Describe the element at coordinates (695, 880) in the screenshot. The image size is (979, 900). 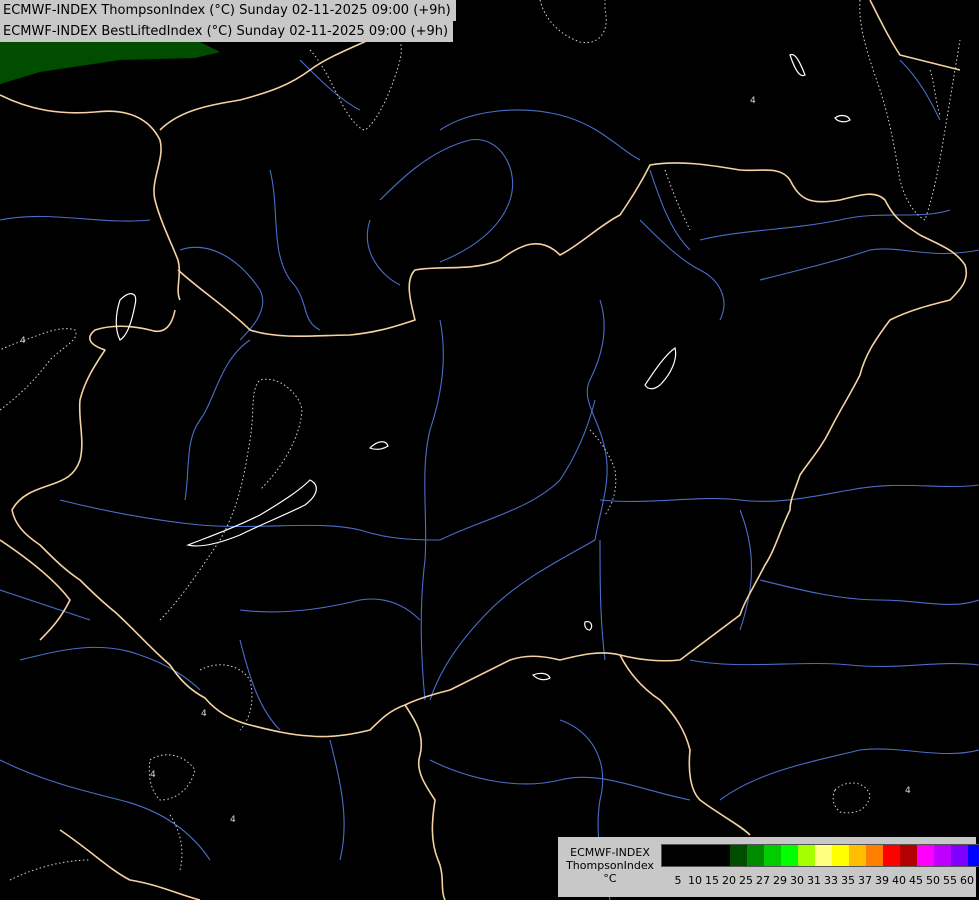
I see `legend-tick: 10` at that location.